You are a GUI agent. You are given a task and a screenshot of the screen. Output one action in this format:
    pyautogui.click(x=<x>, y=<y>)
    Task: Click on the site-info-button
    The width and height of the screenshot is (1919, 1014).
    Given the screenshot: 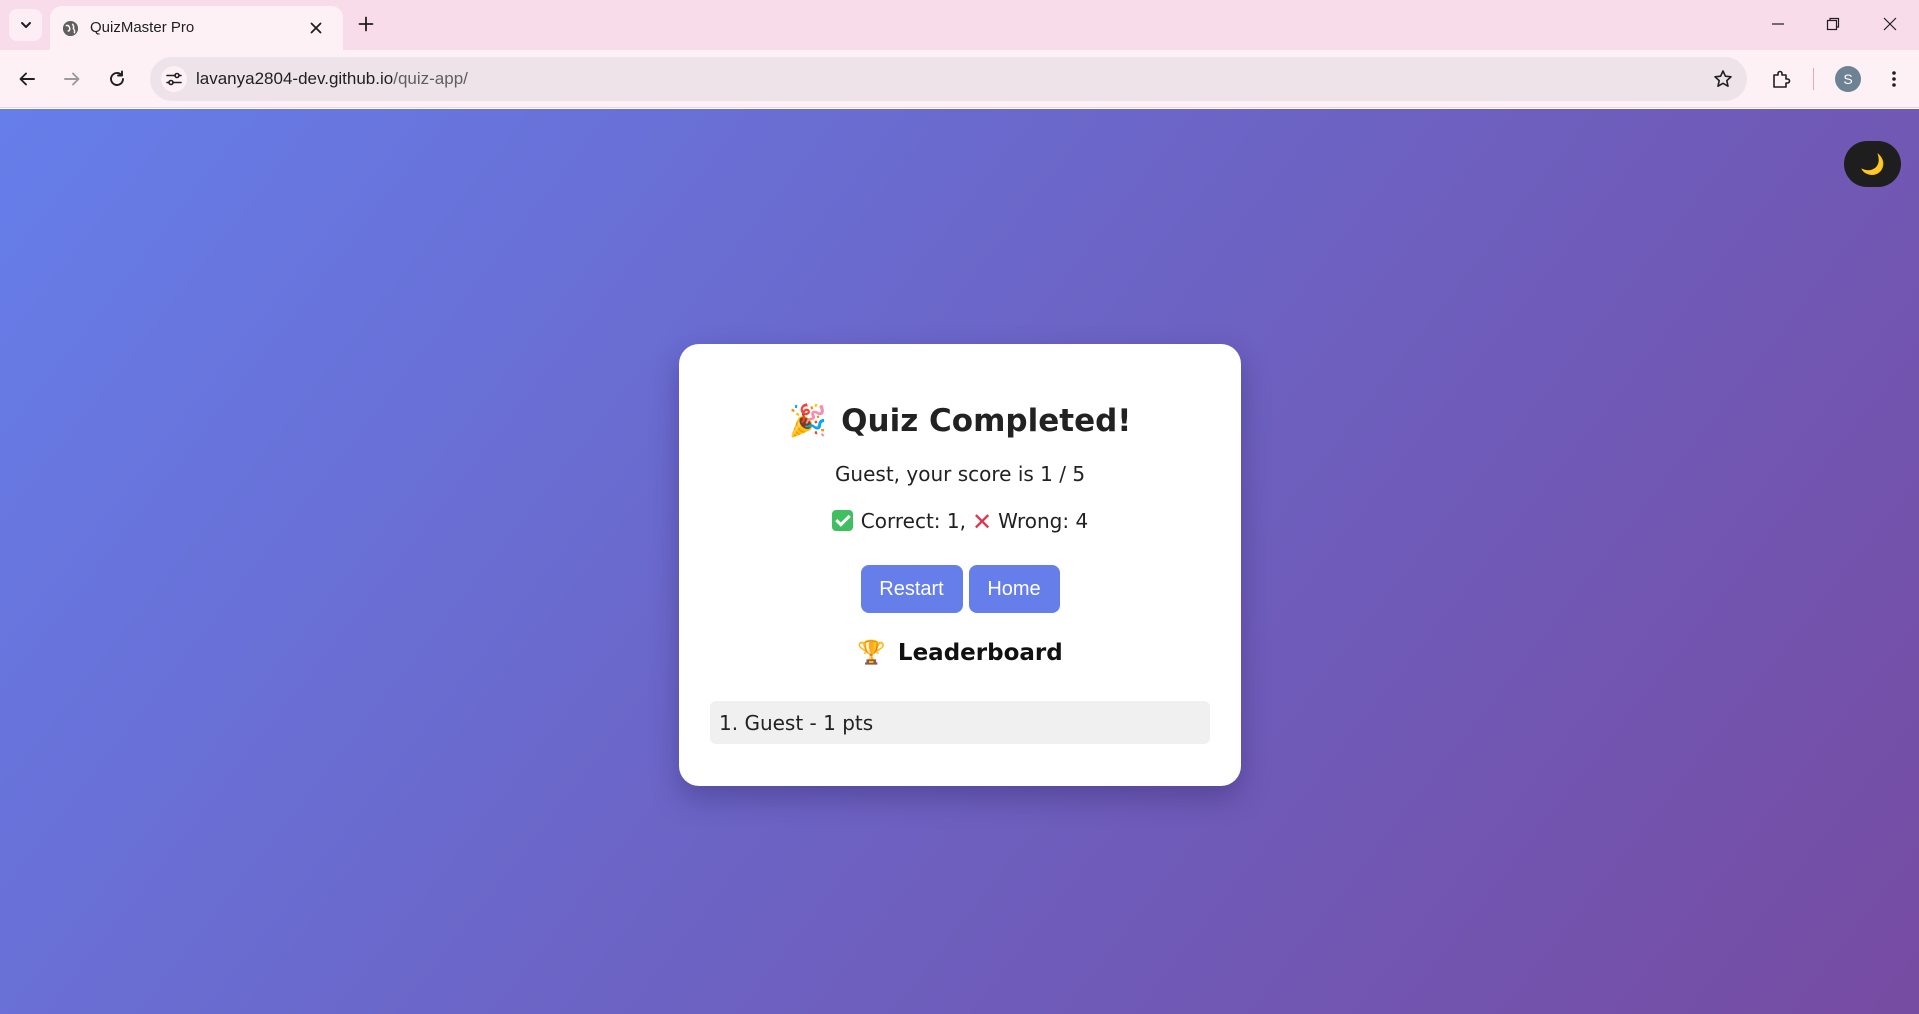 What is the action you would take?
    pyautogui.click(x=174, y=79)
    